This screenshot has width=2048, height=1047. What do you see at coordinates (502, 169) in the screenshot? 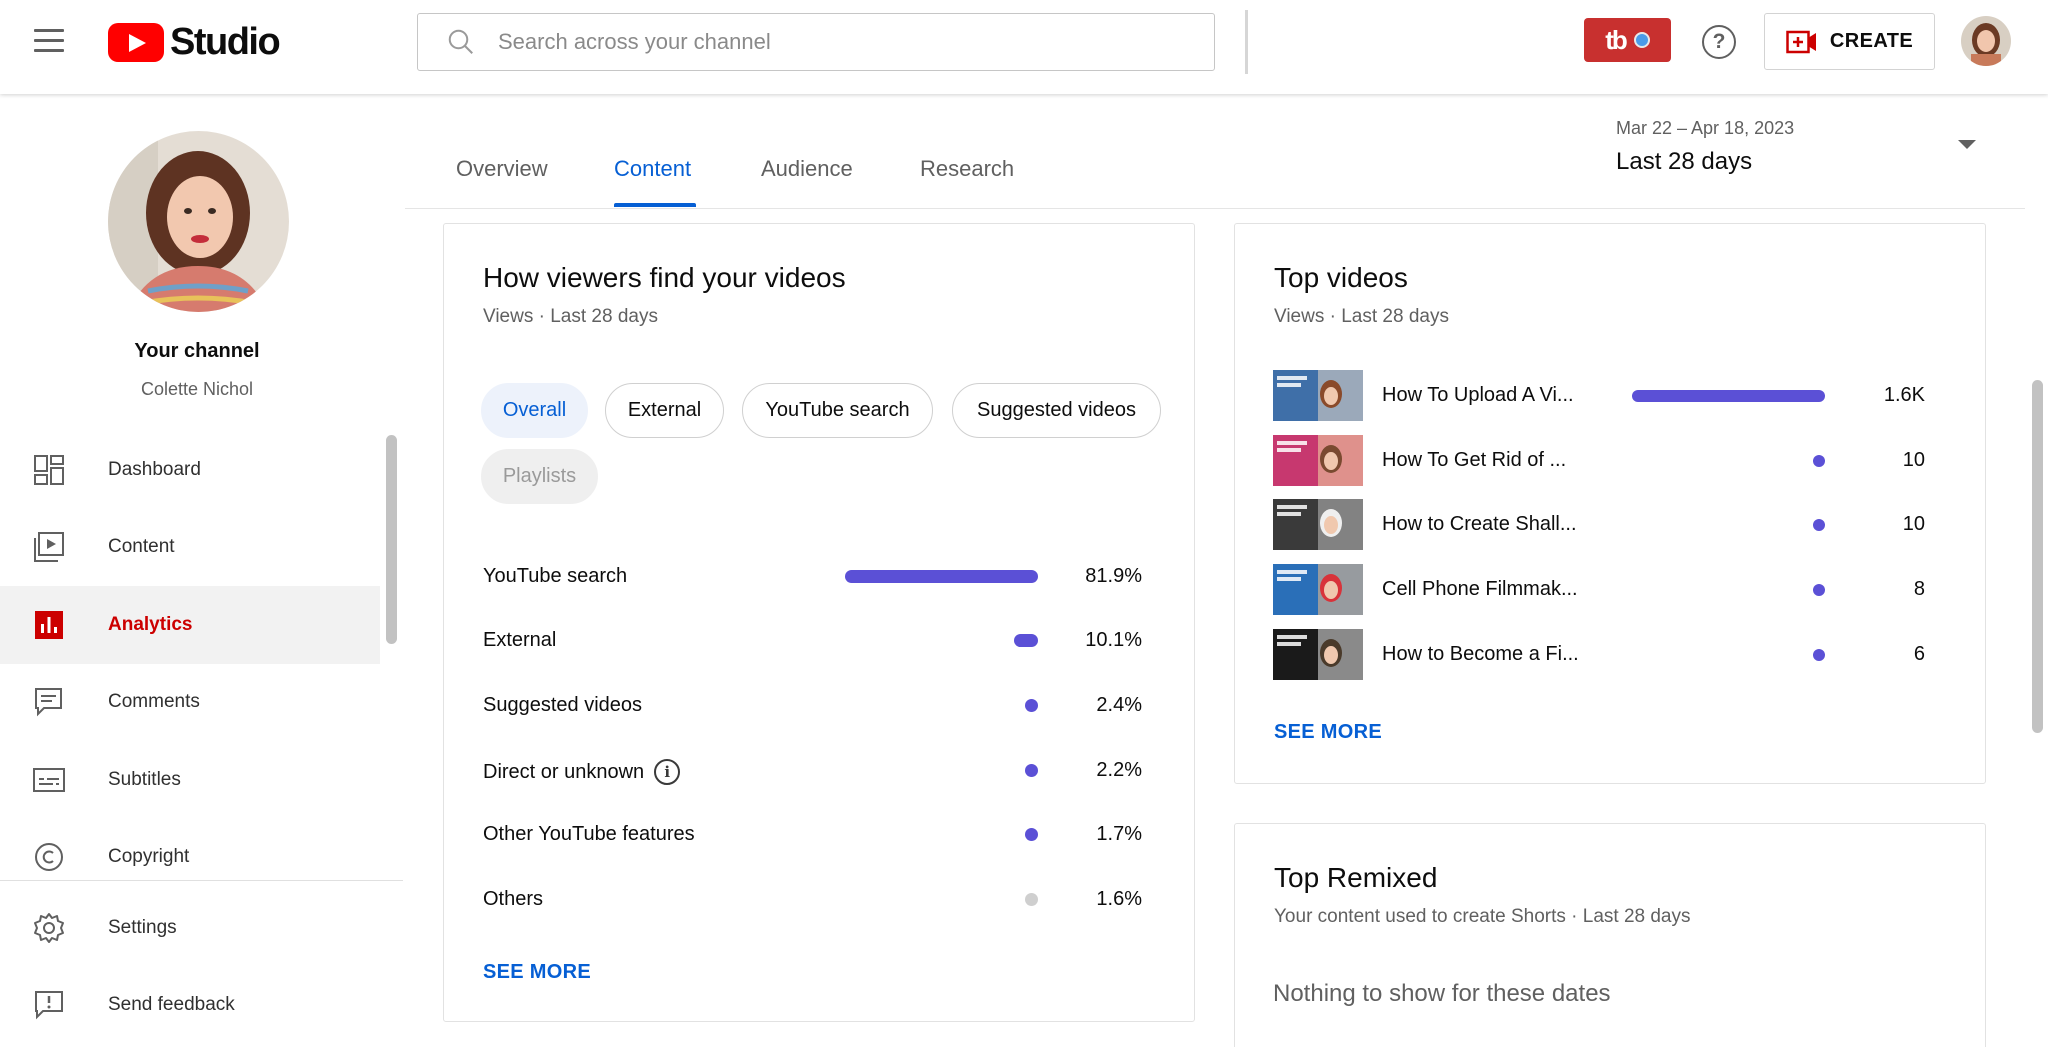
I see `tab-overview: Overview` at bounding box center [502, 169].